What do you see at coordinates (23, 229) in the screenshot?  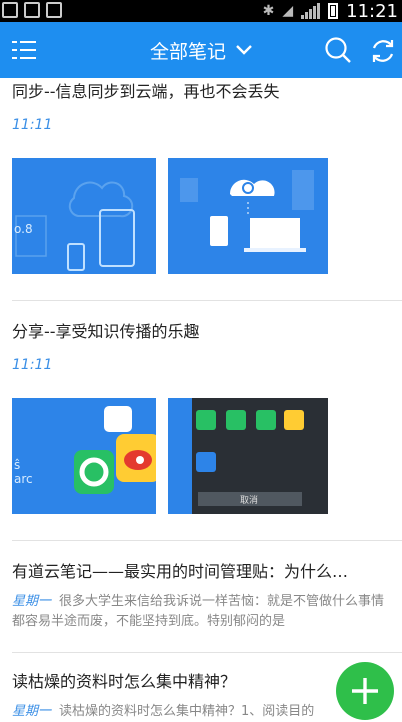 I see `thumbnail-text: o.8` at bounding box center [23, 229].